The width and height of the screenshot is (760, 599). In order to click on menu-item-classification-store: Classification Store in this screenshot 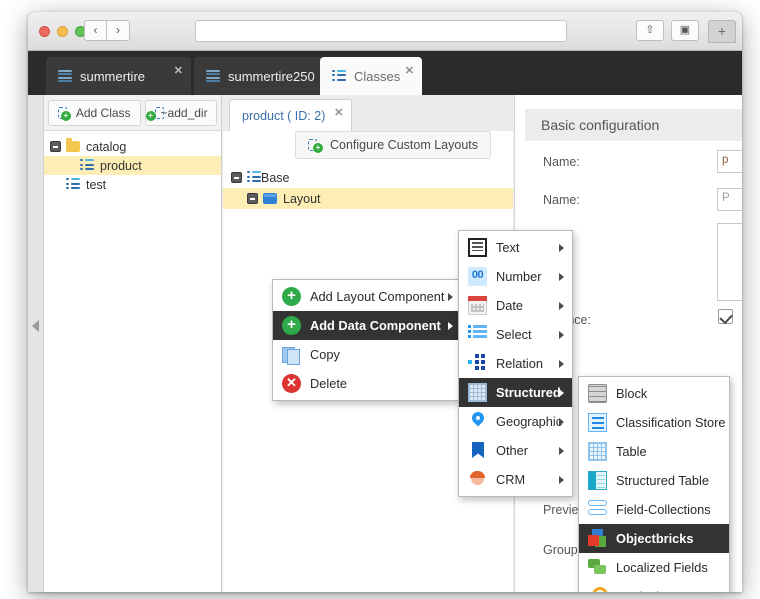, I will do `click(654, 422)`.